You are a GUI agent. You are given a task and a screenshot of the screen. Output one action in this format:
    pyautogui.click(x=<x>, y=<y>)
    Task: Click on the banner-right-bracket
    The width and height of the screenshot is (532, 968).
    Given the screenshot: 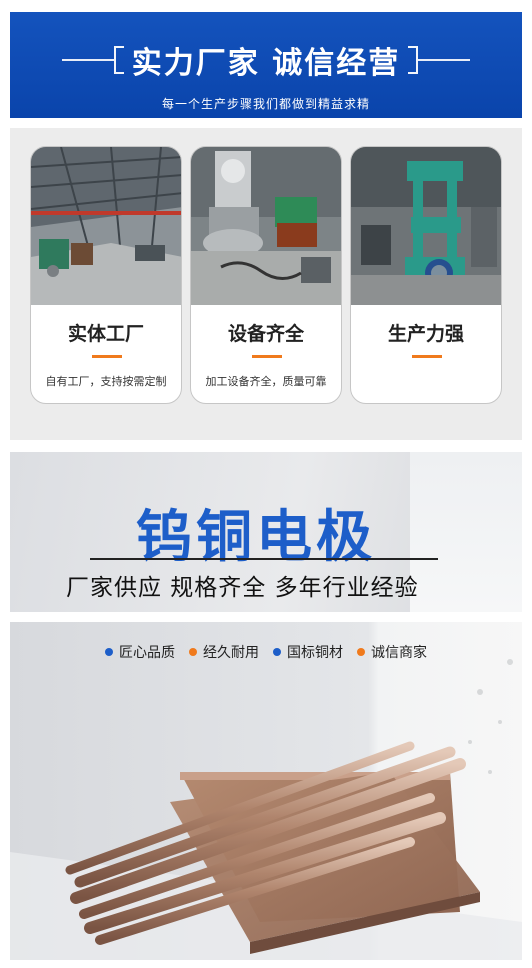 What is the action you would take?
    pyautogui.click(x=413, y=60)
    